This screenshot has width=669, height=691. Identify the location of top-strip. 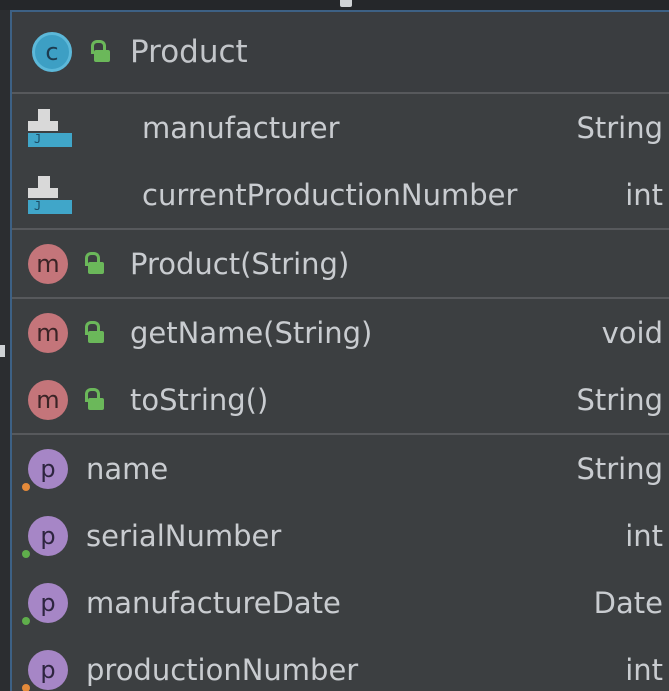
(334, 5).